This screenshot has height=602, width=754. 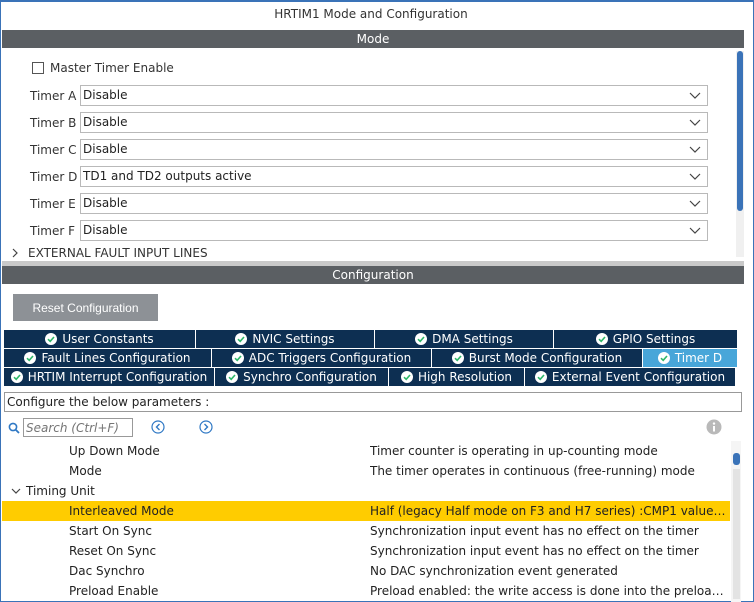 I want to click on tab-label: Fault Lines Configuration, so click(x=116, y=358).